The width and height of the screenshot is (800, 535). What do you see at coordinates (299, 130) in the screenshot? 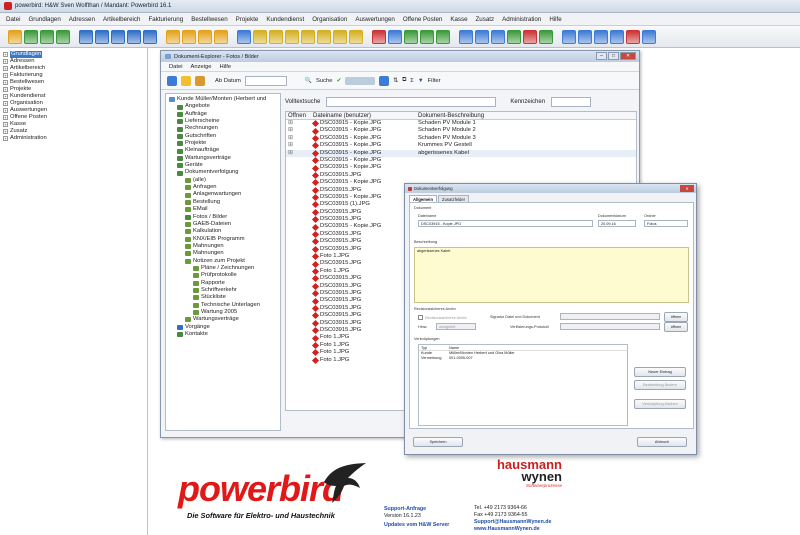
I see `row-open-cell: ⊞` at bounding box center [299, 130].